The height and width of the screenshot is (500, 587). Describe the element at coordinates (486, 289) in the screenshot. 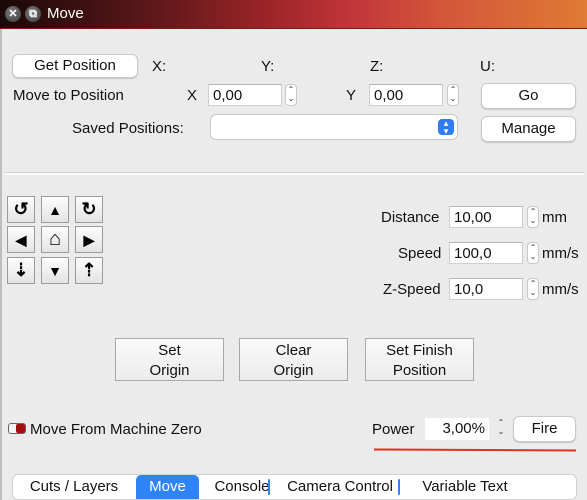

I see `zspeed-input: 10,0` at that location.